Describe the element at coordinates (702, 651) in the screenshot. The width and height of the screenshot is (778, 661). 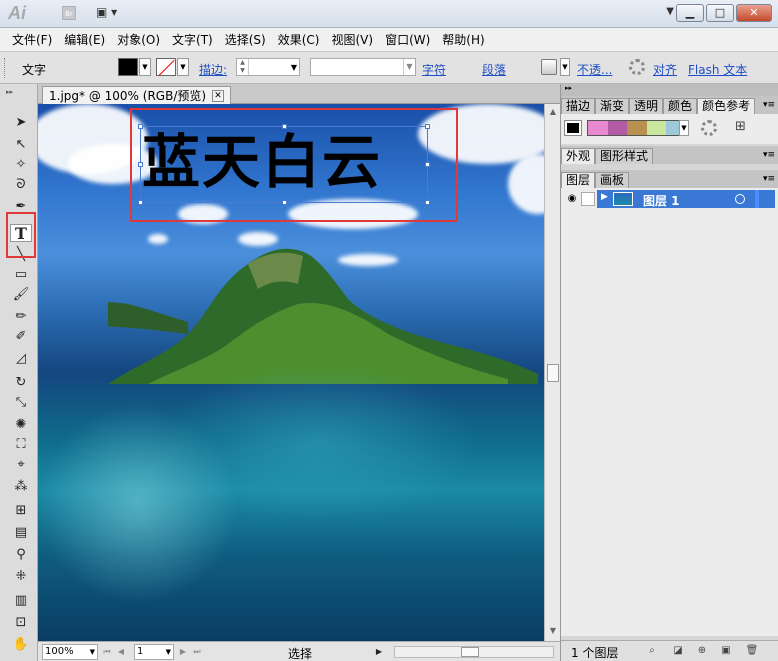
I see `new-sublayer-icon: ⊕` at that location.